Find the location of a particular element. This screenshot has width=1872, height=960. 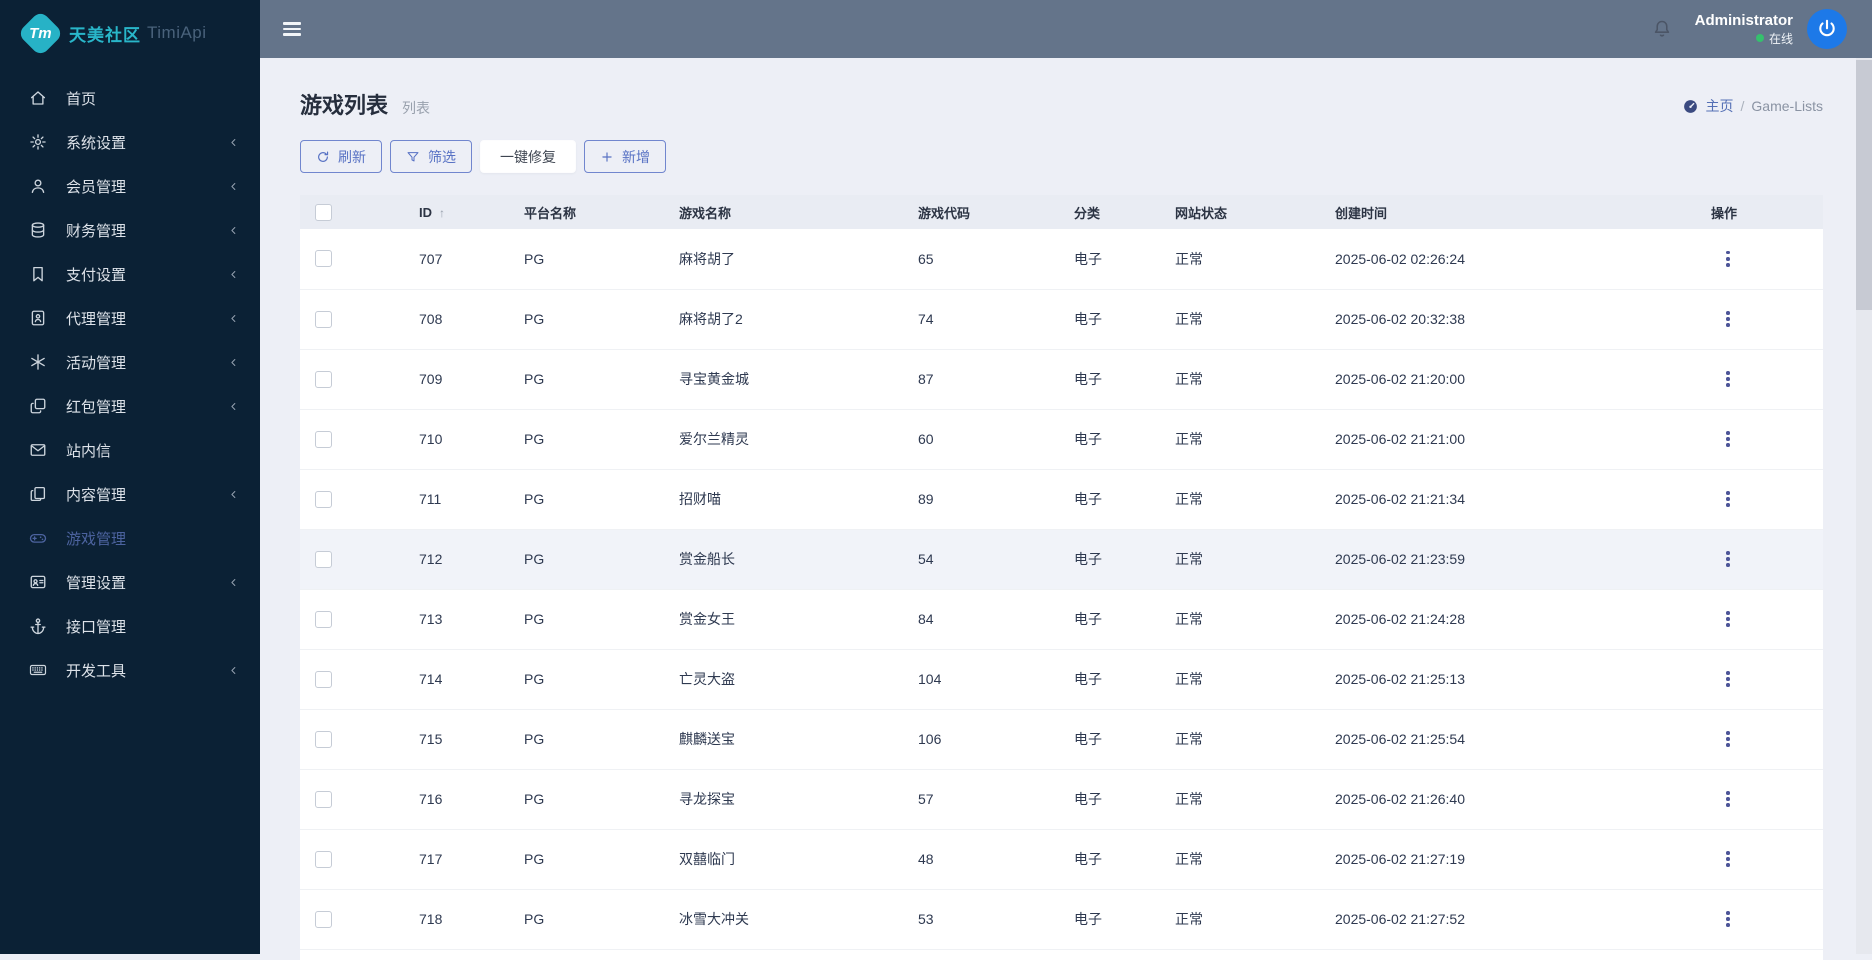

cell-status: 正常 is located at coordinates (1237, 499).